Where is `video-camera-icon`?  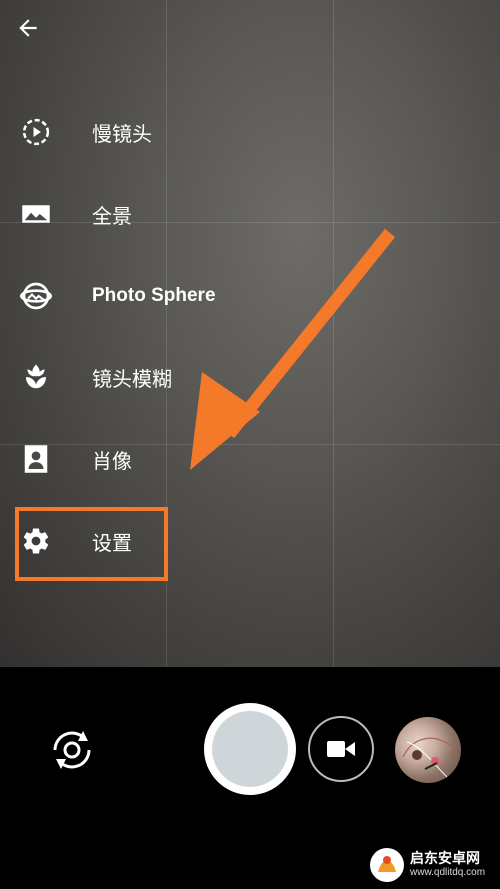 video-camera-icon is located at coordinates (341, 749).